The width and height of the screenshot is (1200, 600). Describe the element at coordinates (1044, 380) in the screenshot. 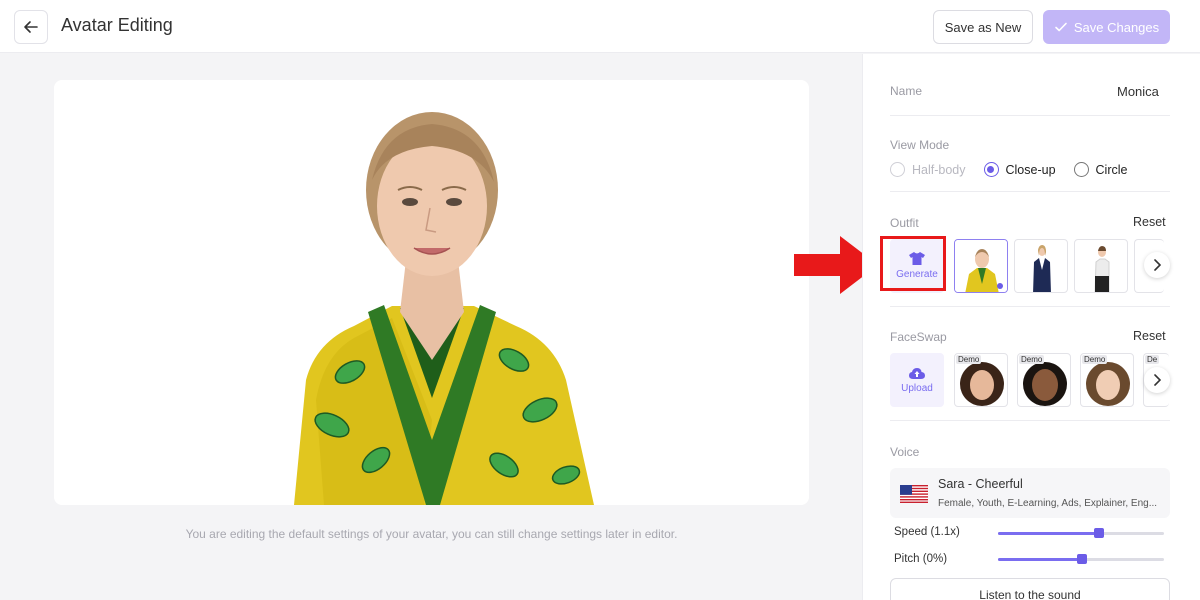

I see `face-option-2: Demo` at that location.